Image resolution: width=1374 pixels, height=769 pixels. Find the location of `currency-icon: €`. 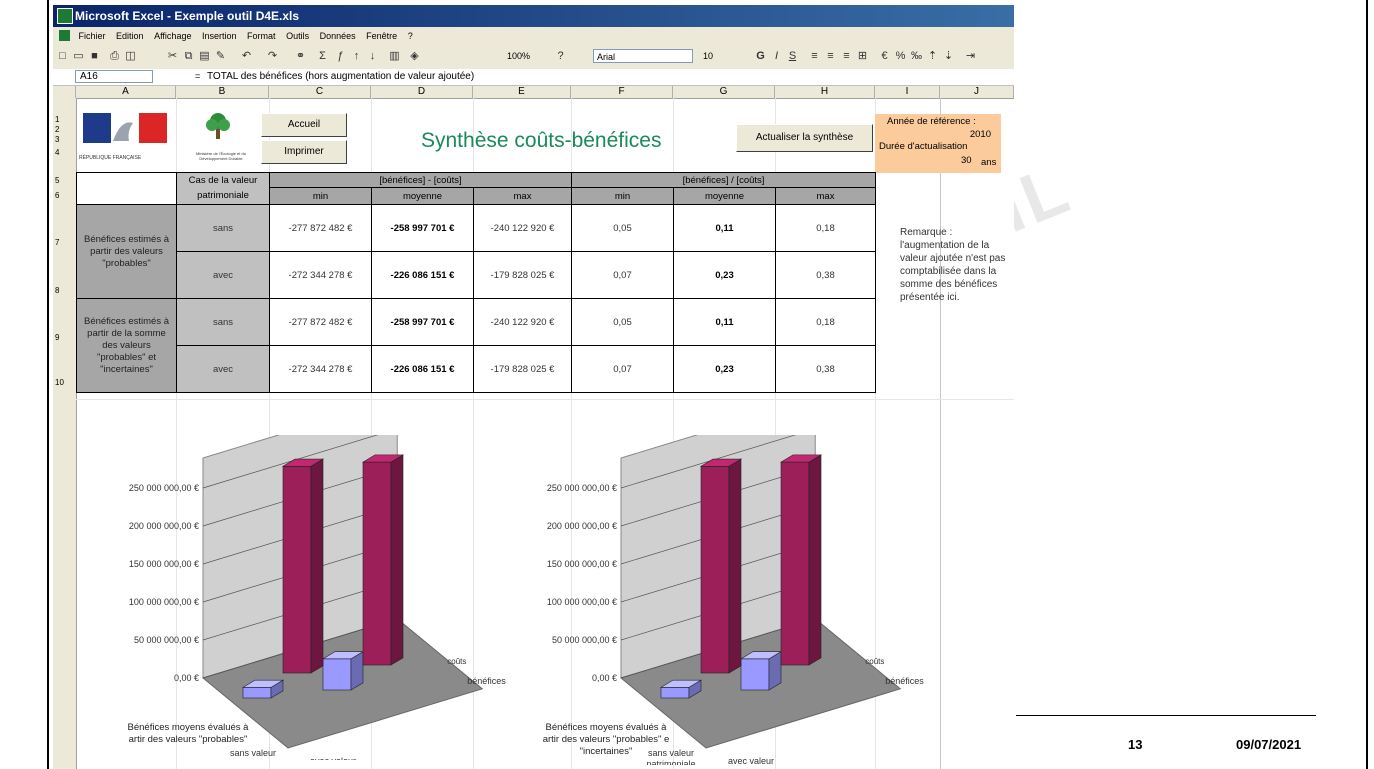

currency-icon: € is located at coordinates (884, 56).